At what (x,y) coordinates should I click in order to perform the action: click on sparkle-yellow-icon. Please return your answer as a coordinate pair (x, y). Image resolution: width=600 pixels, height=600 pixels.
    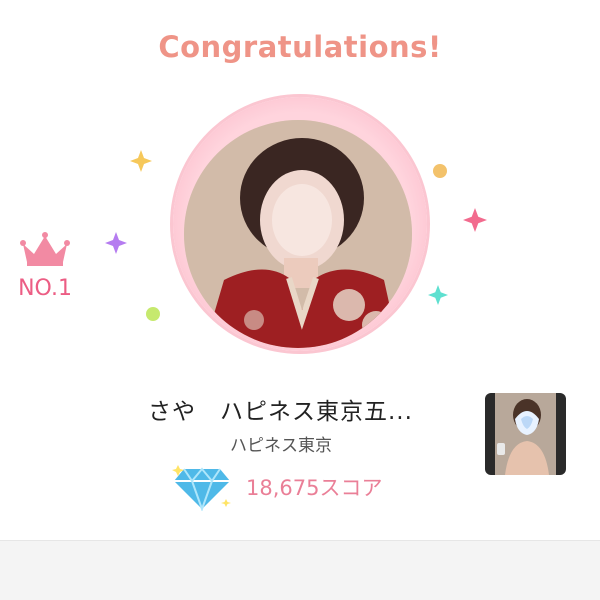
    Looking at the image, I should click on (141, 161).